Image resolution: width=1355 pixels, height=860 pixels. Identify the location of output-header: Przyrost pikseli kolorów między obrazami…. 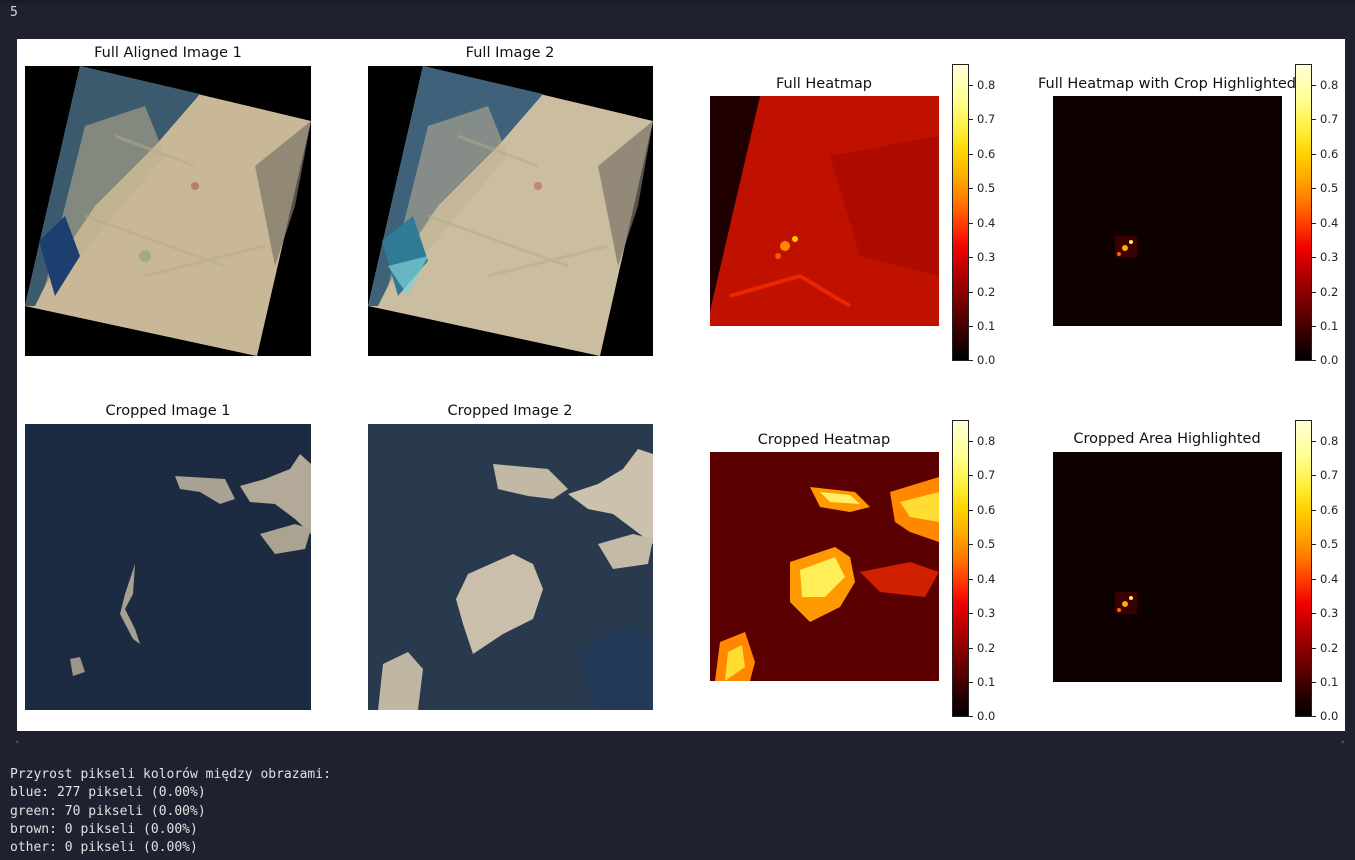
(170, 774).